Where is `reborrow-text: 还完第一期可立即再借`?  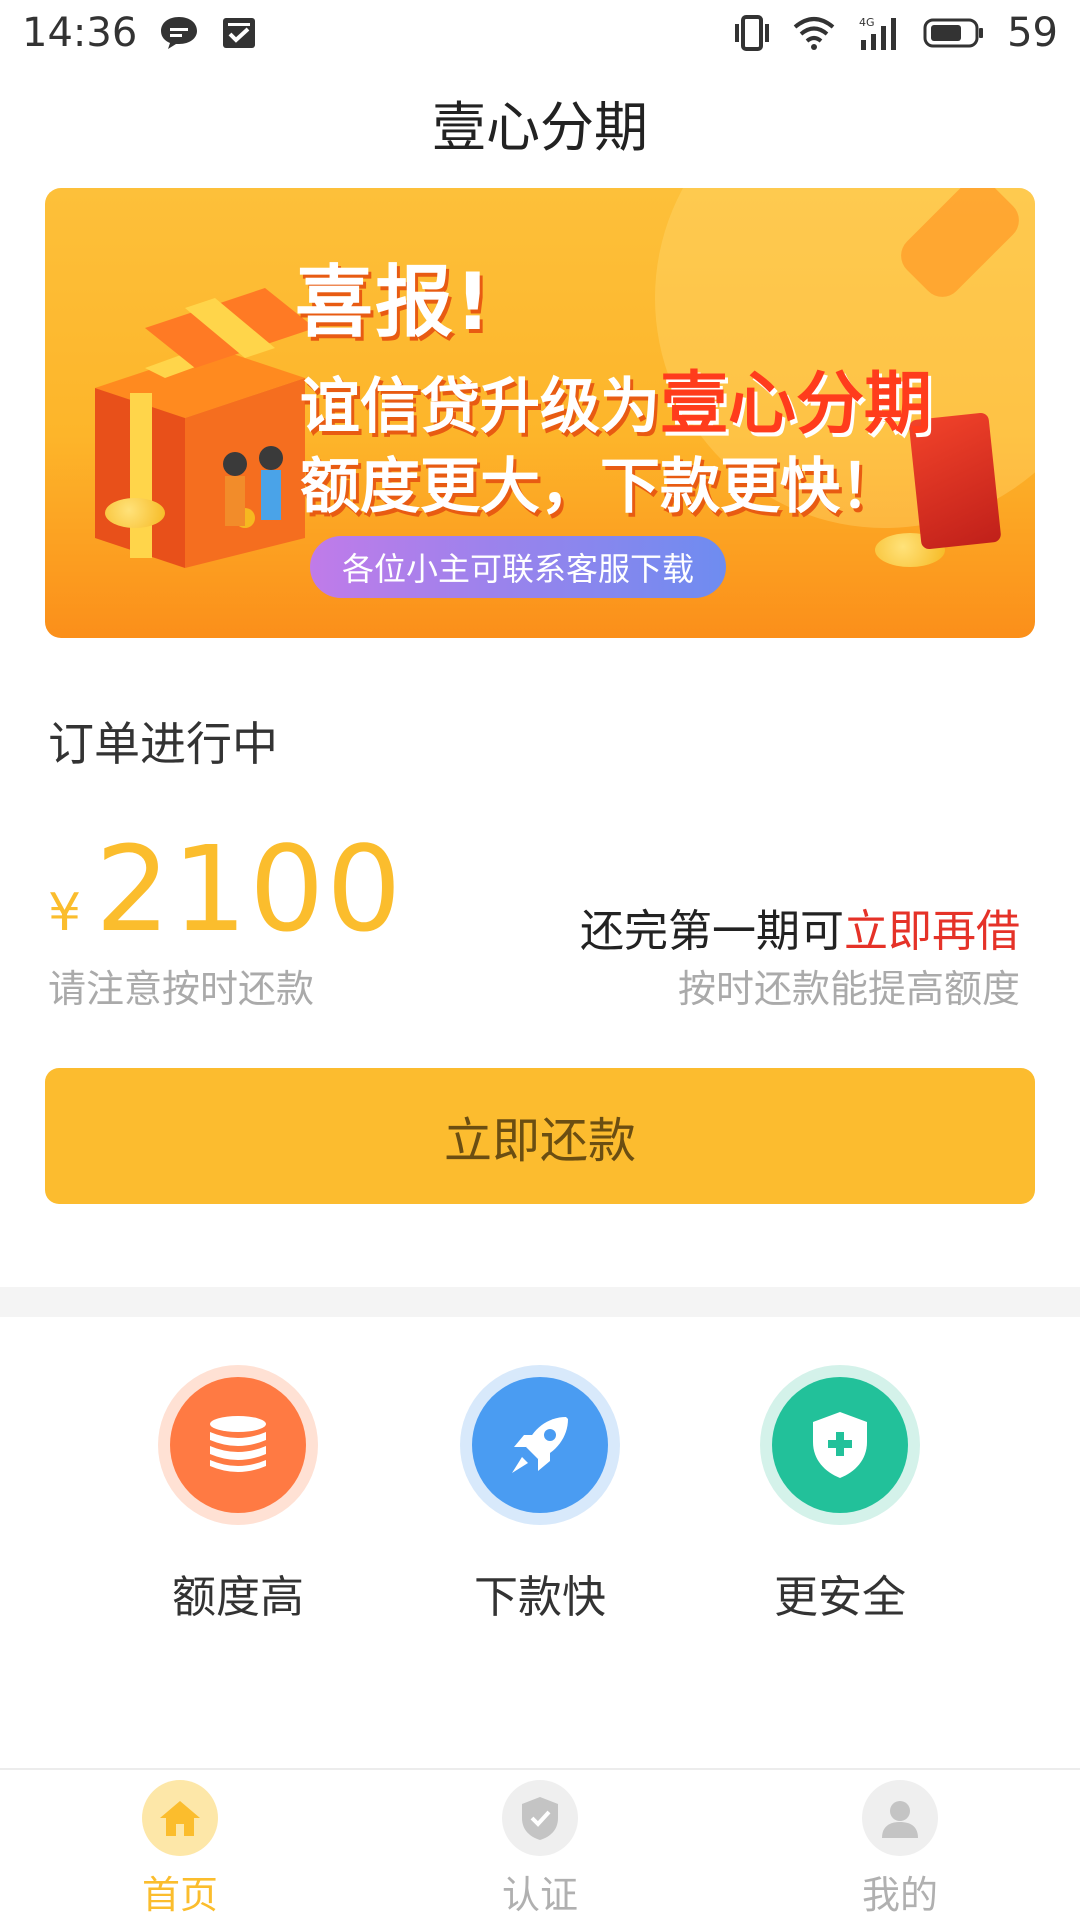
reborrow-text: 还完第一期可立即再借 is located at coordinates (800, 927).